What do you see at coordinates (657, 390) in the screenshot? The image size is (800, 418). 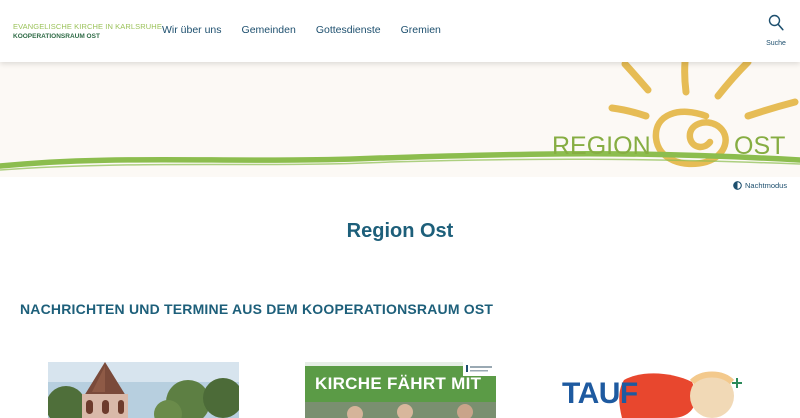 I see `news-card-tauf: TAUF` at bounding box center [657, 390].